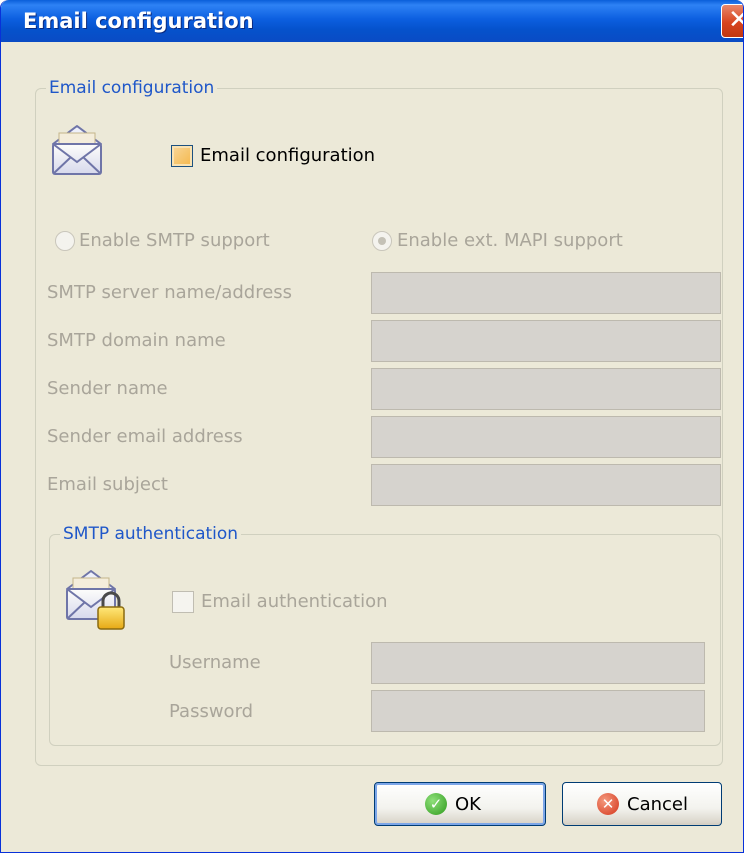  What do you see at coordinates (183, 602) in the screenshot?
I see `email-authentication-checkbox` at bounding box center [183, 602].